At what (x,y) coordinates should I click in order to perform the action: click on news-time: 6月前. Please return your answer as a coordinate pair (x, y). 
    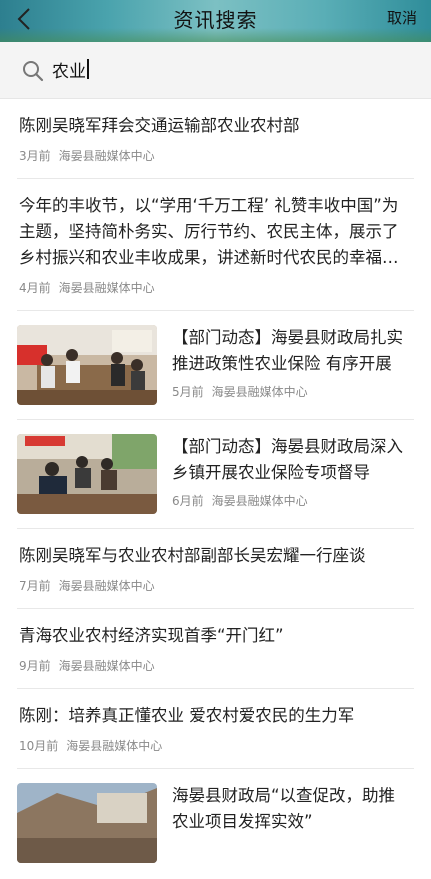
    Looking at the image, I should click on (188, 501).